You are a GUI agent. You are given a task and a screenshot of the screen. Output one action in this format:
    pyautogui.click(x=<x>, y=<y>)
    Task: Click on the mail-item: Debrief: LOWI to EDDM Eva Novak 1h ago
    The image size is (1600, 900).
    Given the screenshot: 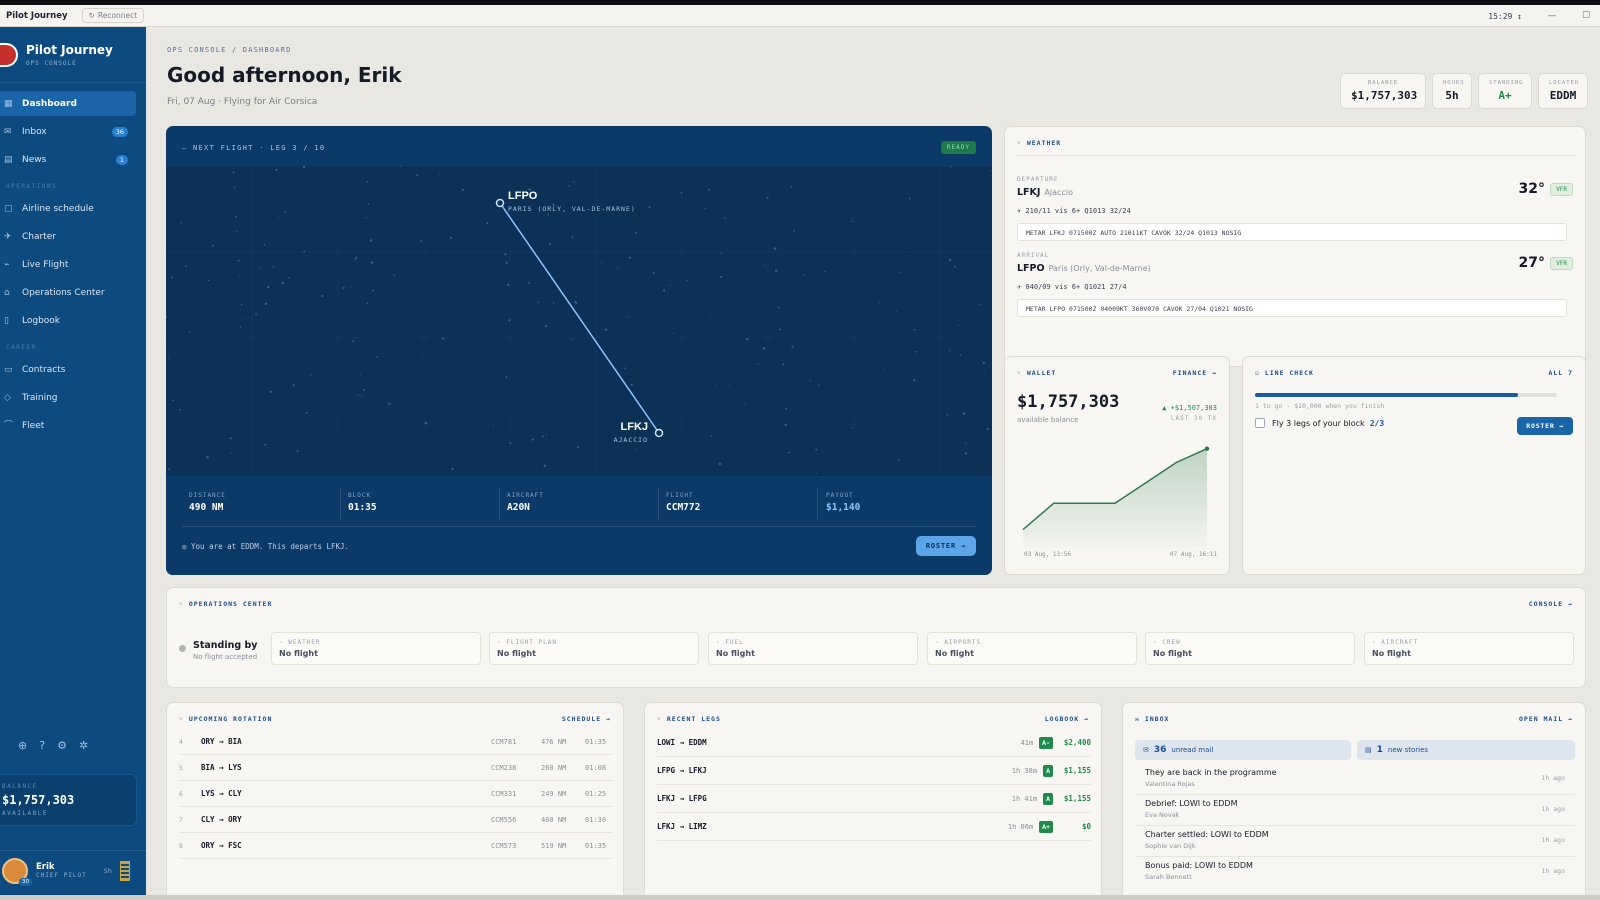 What is the action you would take?
    pyautogui.click(x=1355, y=810)
    